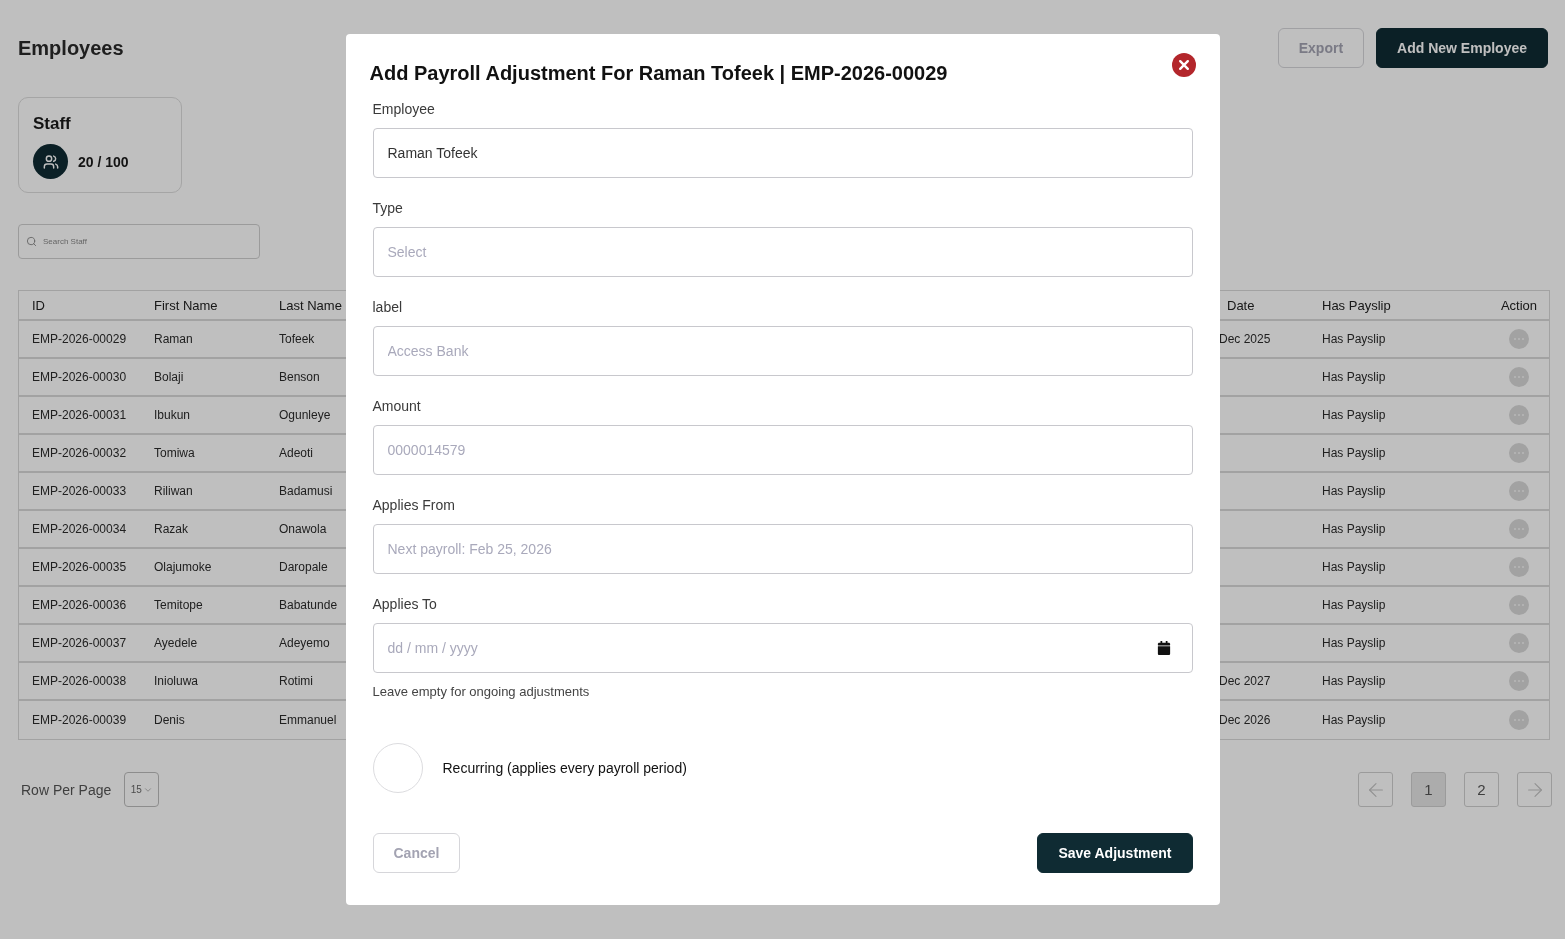 This screenshot has height=939, width=1565. What do you see at coordinates (782, 252) in the screenshot?
I see `input-field: Select` at bounding box center [782, 252].